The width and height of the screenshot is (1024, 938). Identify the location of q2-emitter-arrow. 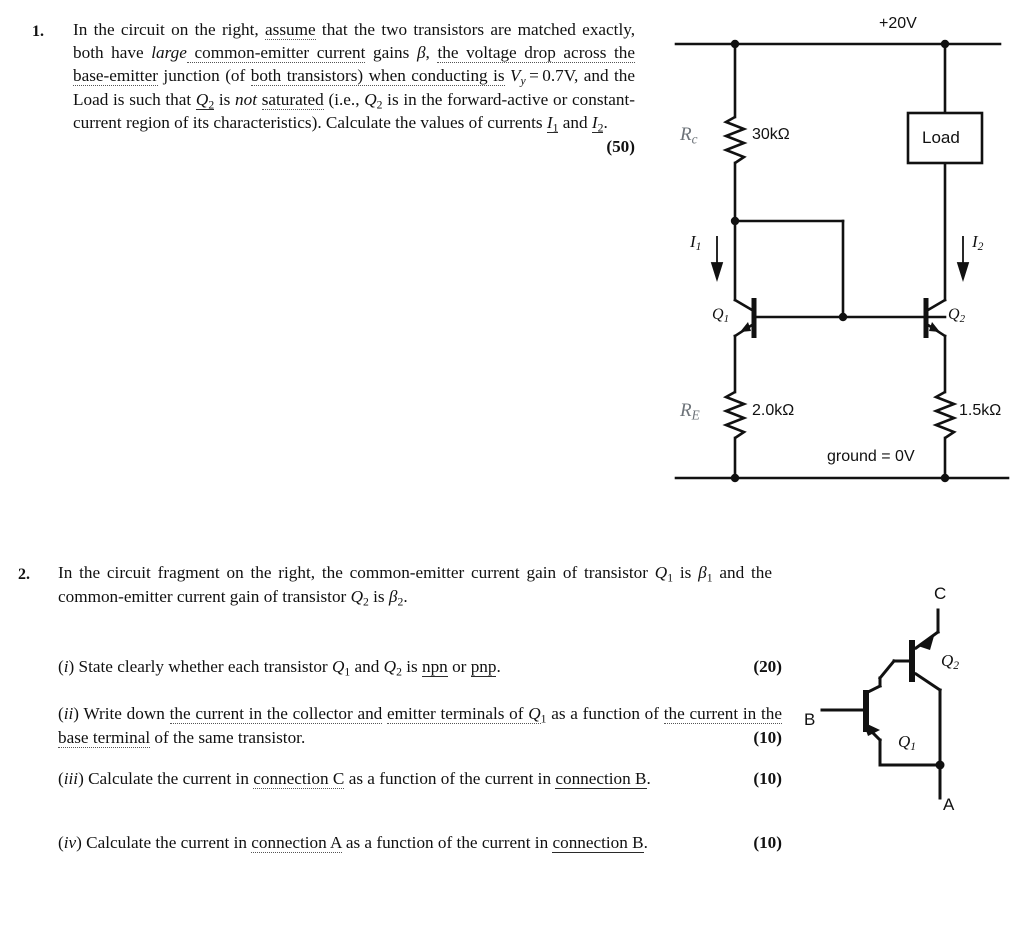
(934, 327).